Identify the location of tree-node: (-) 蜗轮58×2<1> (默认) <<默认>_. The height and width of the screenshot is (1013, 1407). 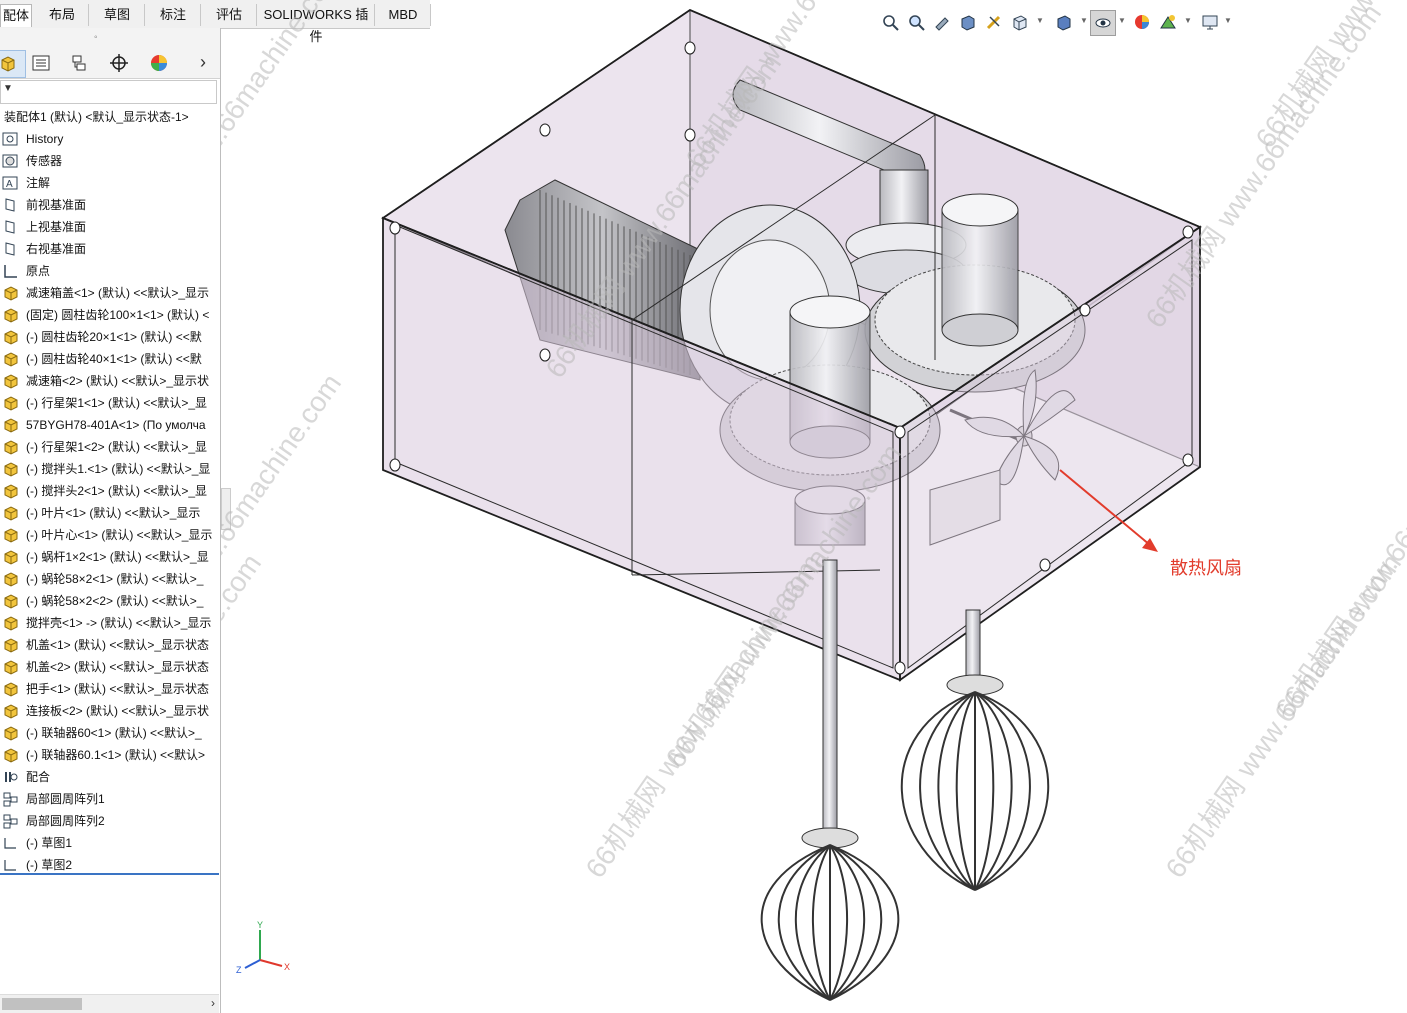
(110, 578).